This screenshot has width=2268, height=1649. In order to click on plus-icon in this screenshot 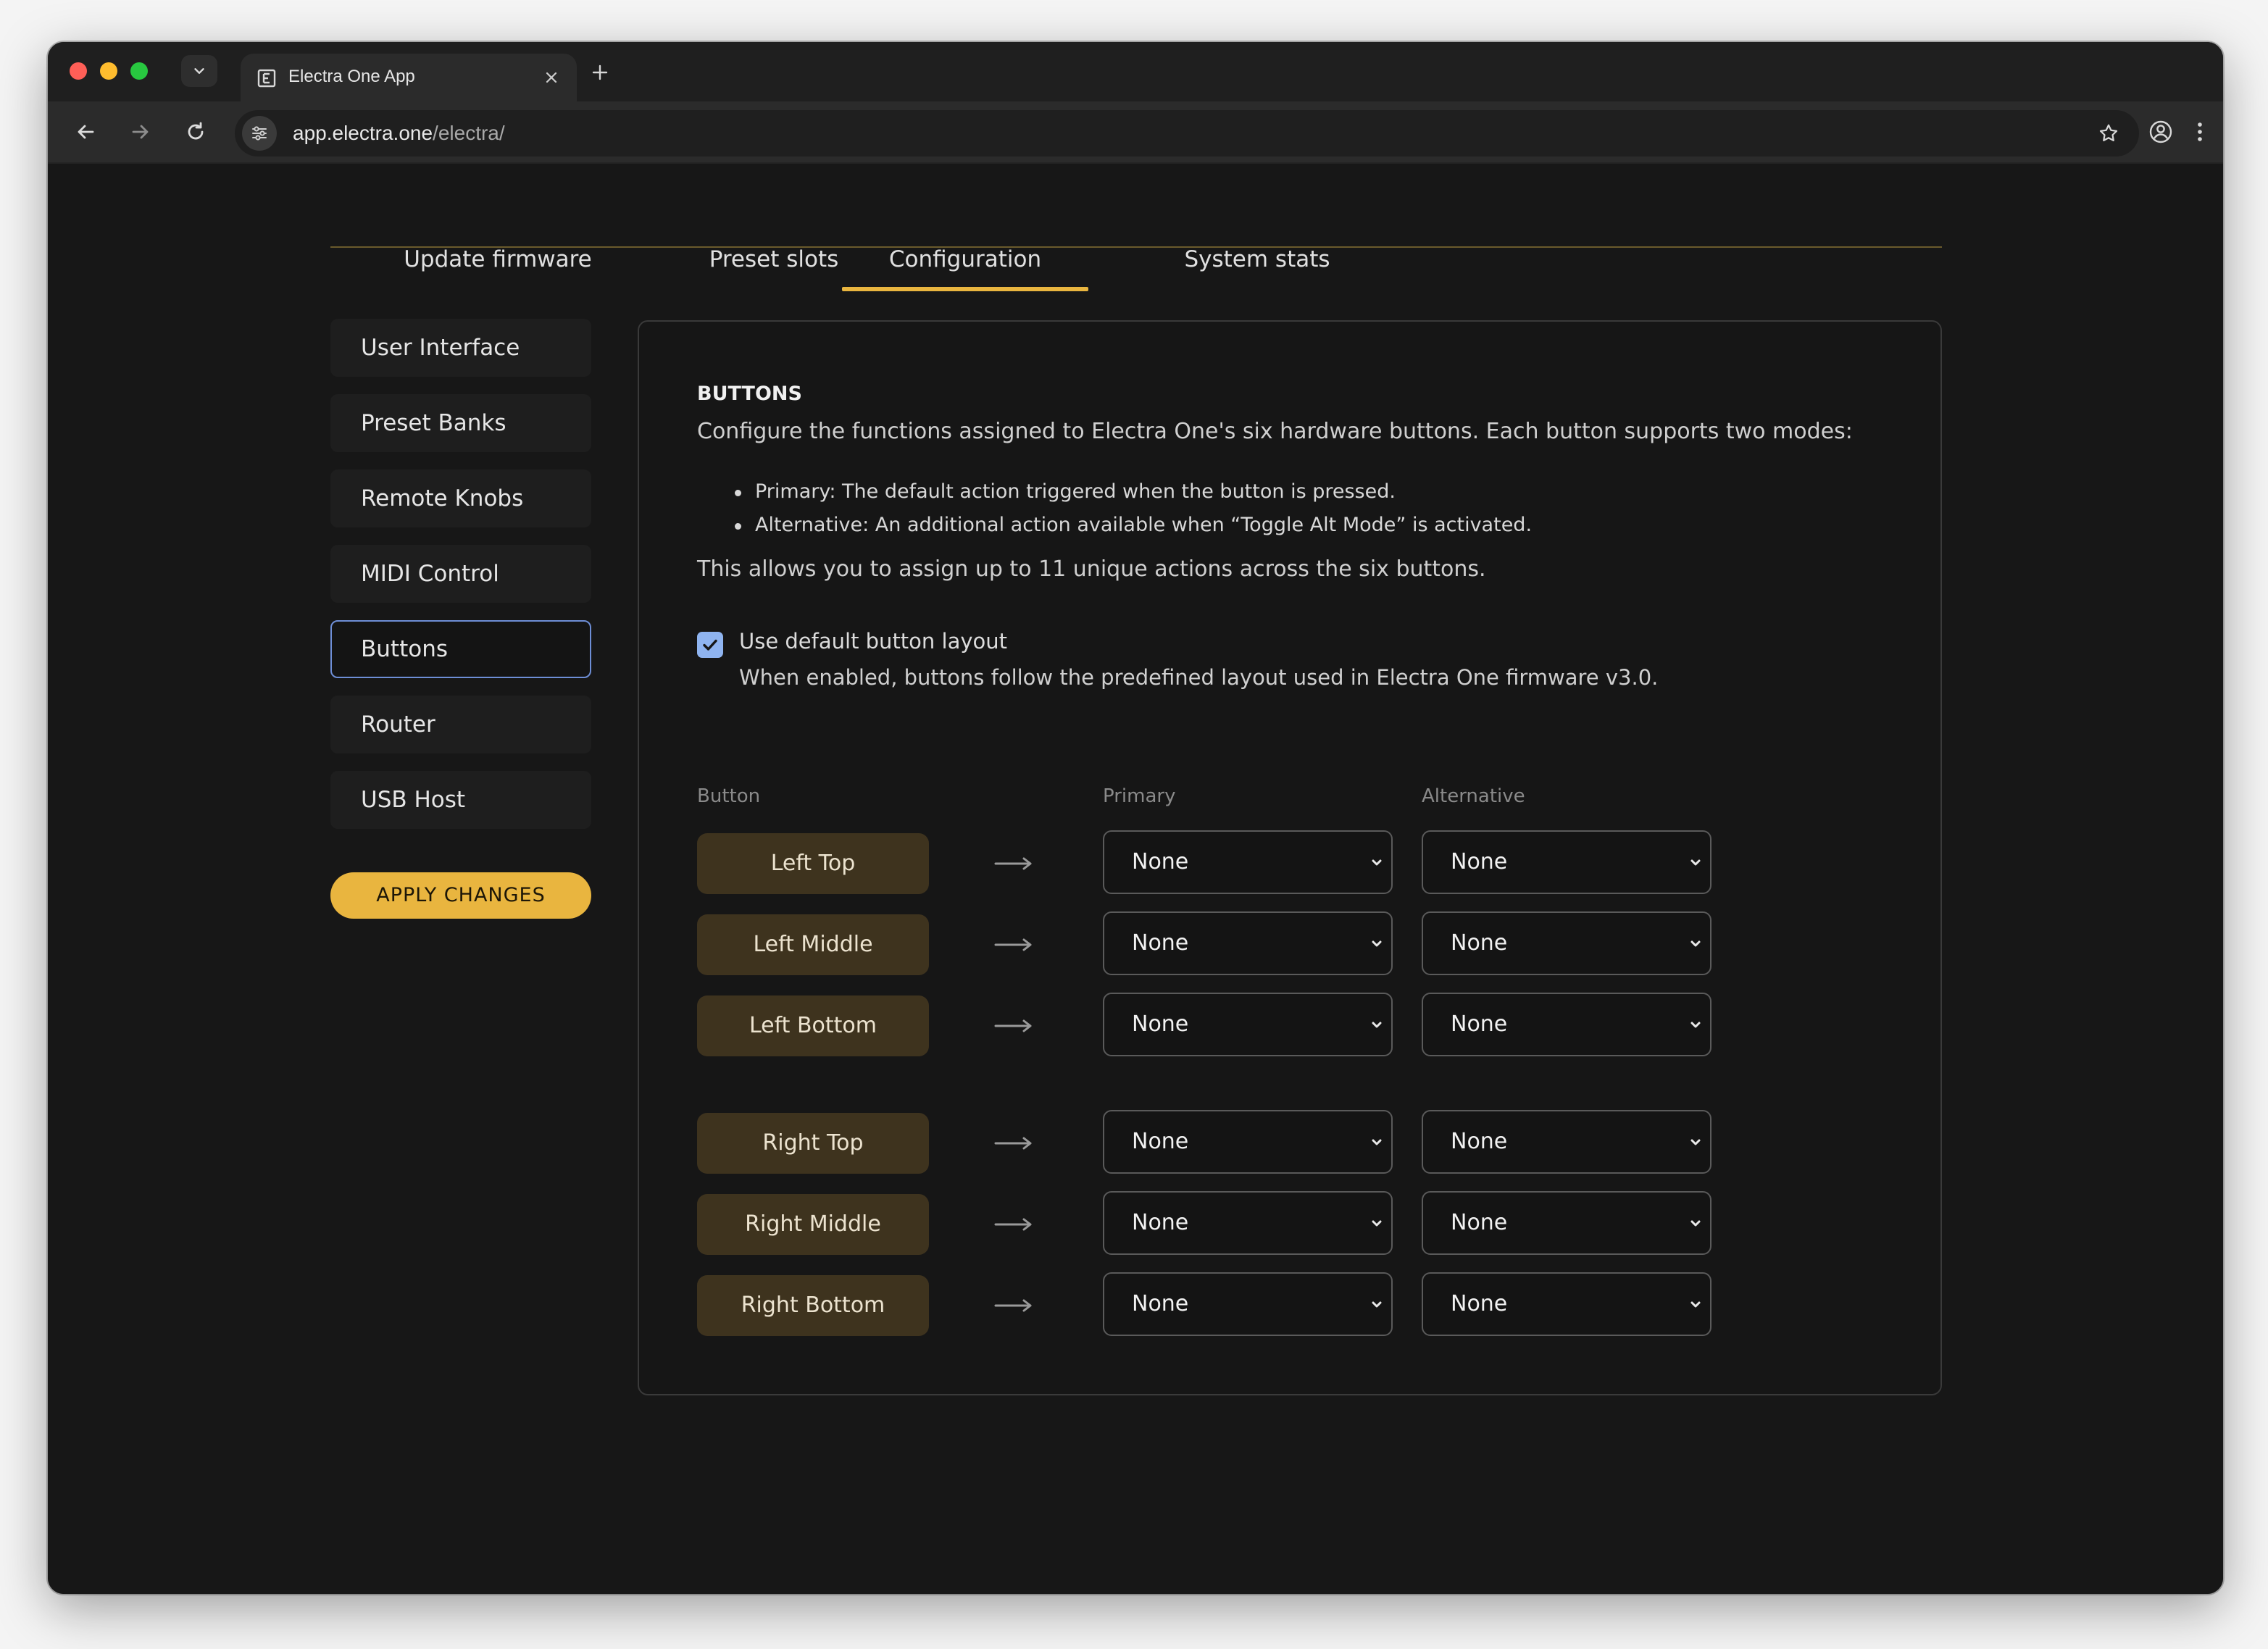, I will do `click(600, 72)`.